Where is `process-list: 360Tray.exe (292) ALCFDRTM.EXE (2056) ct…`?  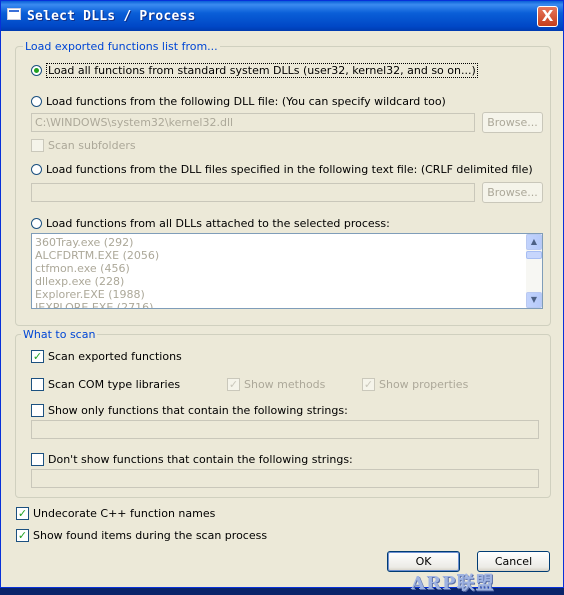 process-list: 360Tray.exe (292) ALCFDRTM.EXE (2056) ct… is located at coordinates (287, 271).